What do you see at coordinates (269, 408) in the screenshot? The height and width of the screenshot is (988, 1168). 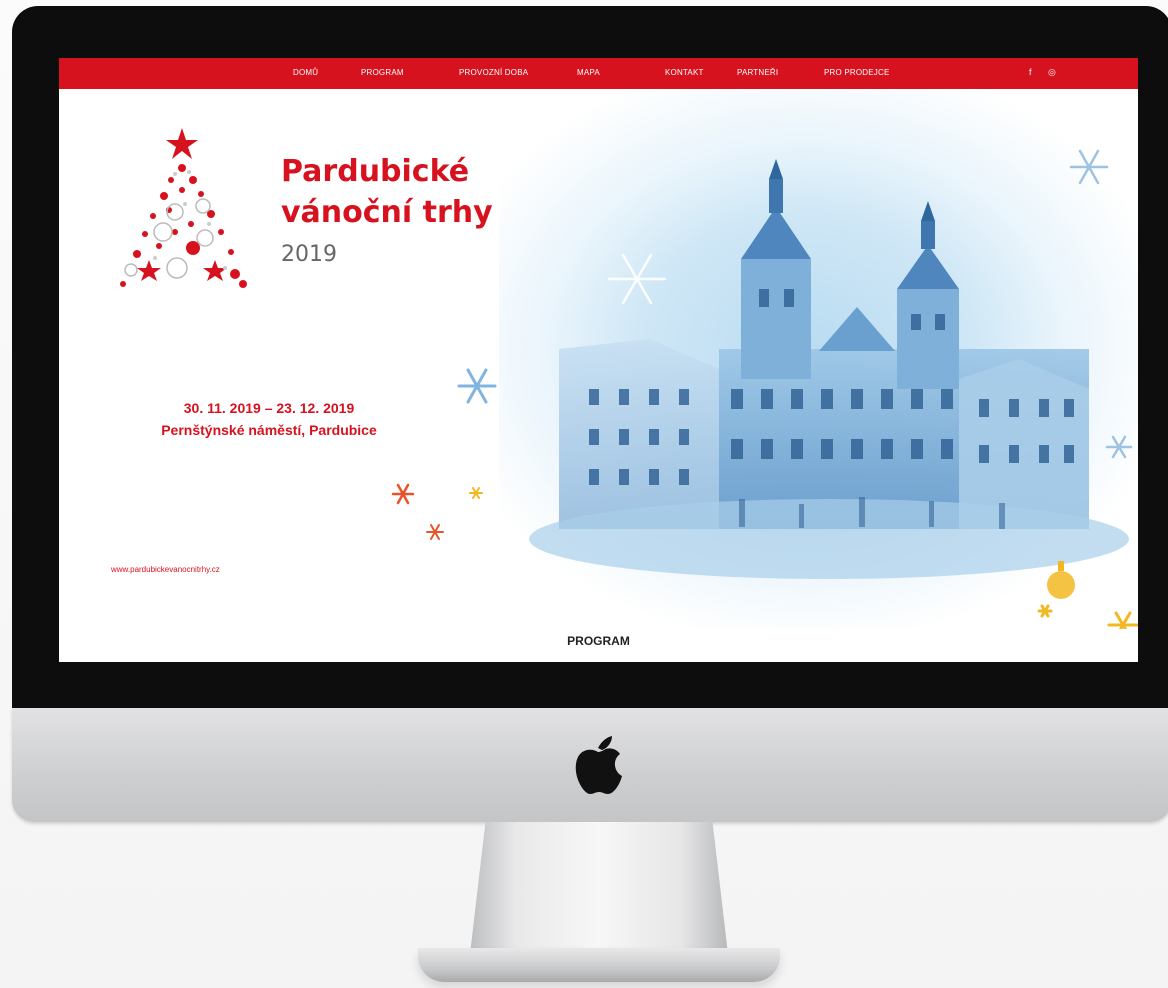 I see `event-dates: 30. 11. 2019 – 23. 12. 2019` at bounding box center [269, 408].